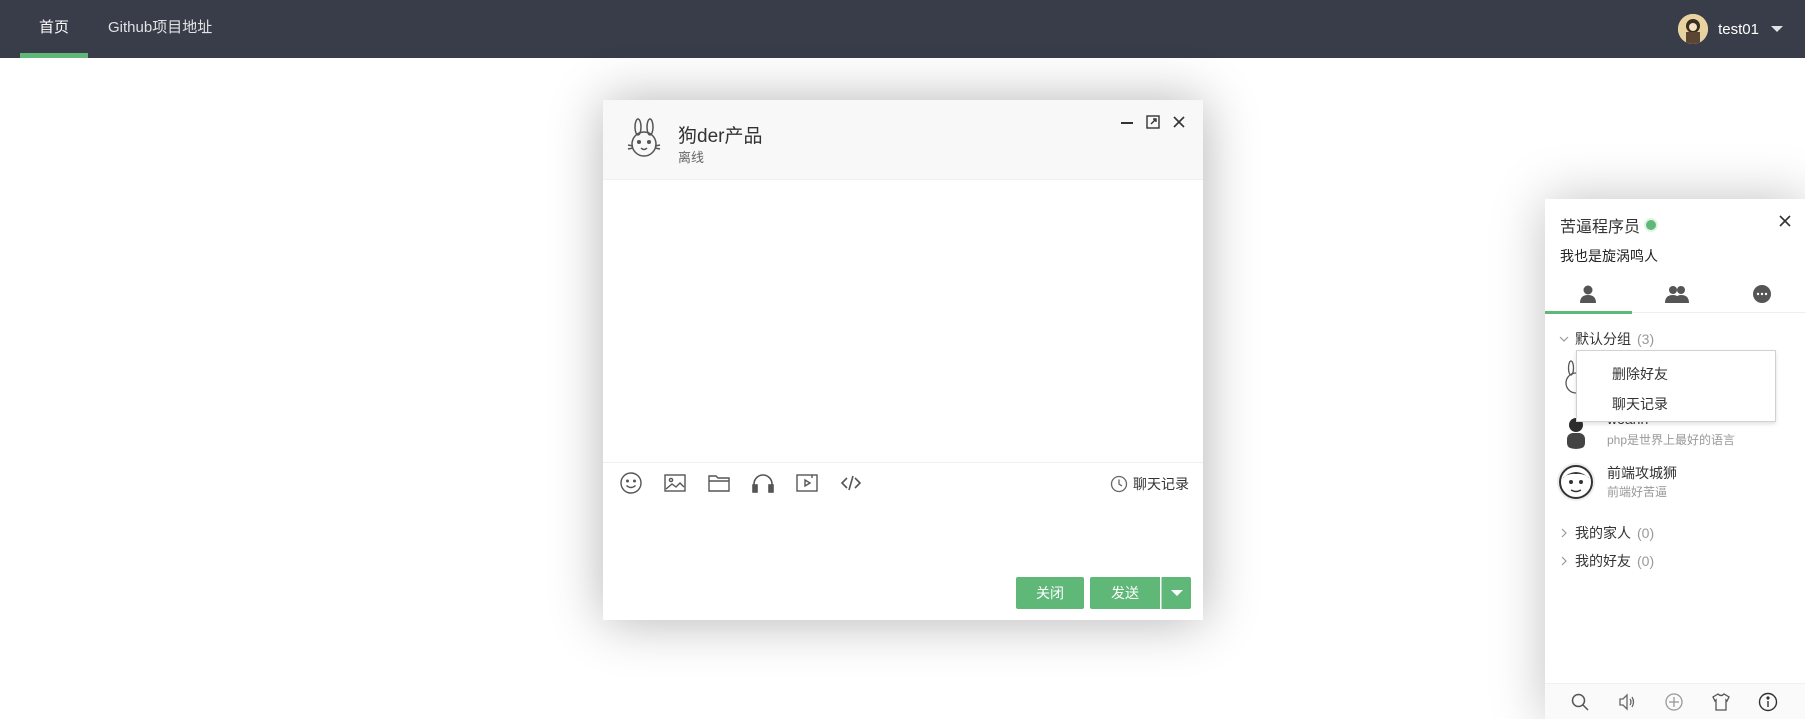 Image resolution: width=1805 pixels, height=719 pixels. What do you see at coordinates (1768, 702) in the screenshot?
I see `info-icon` at bounding box center [1768, 702].